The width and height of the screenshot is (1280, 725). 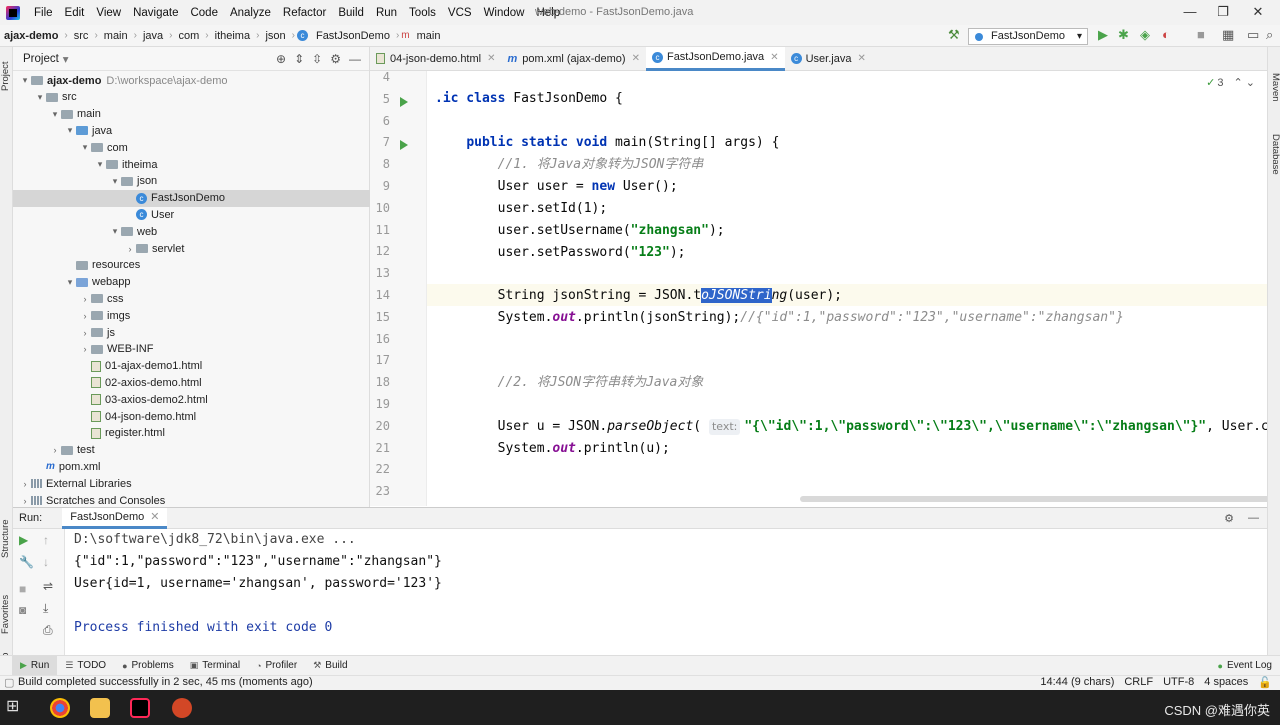 What do you see at coordinates (1223, 12) in the screenshot?
I see `maximize-icon: ❐` at bounding box center [1223, 12].